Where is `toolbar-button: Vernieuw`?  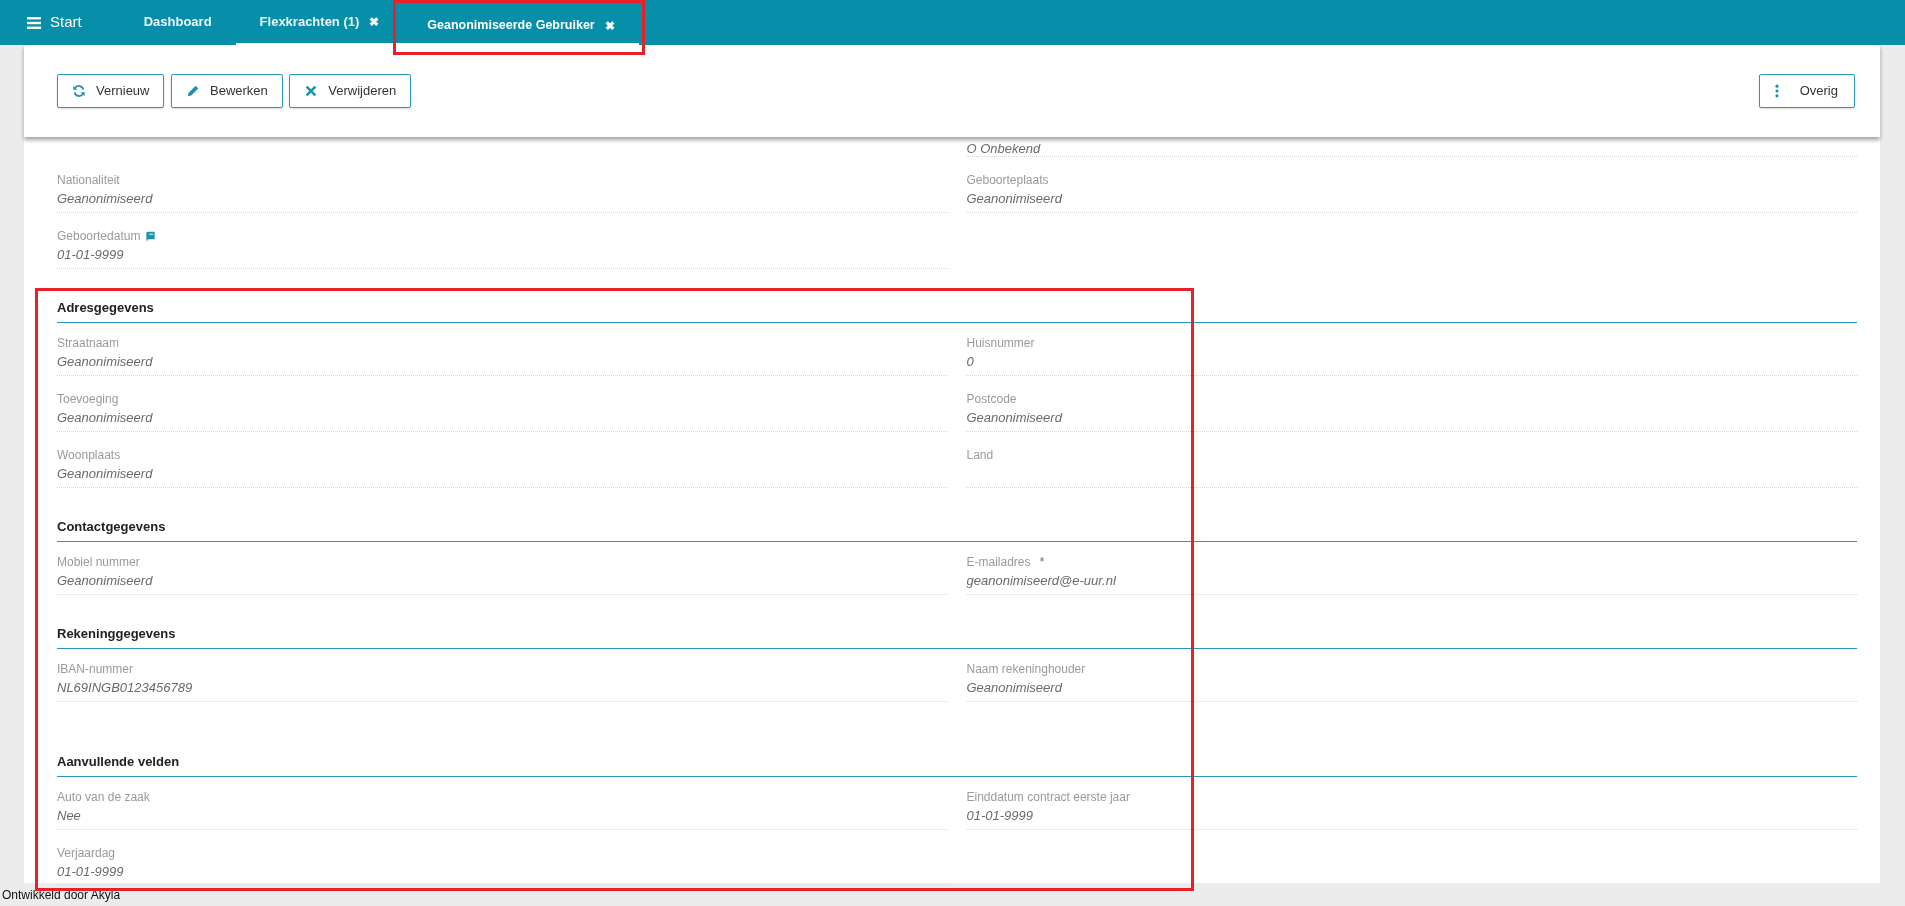 toolbar-button: Vernieuw is located at coordinates (111, 91).